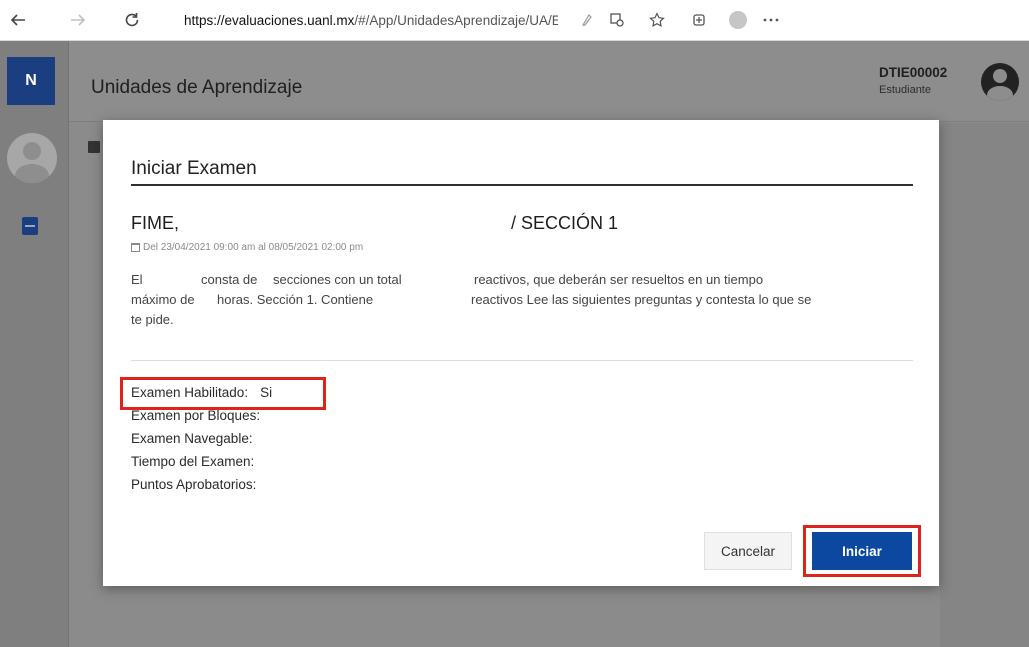 Image resolution: width=1029 pixels, height=647 pixels. I want to click on collections-tab-icon, so click(699, 20).